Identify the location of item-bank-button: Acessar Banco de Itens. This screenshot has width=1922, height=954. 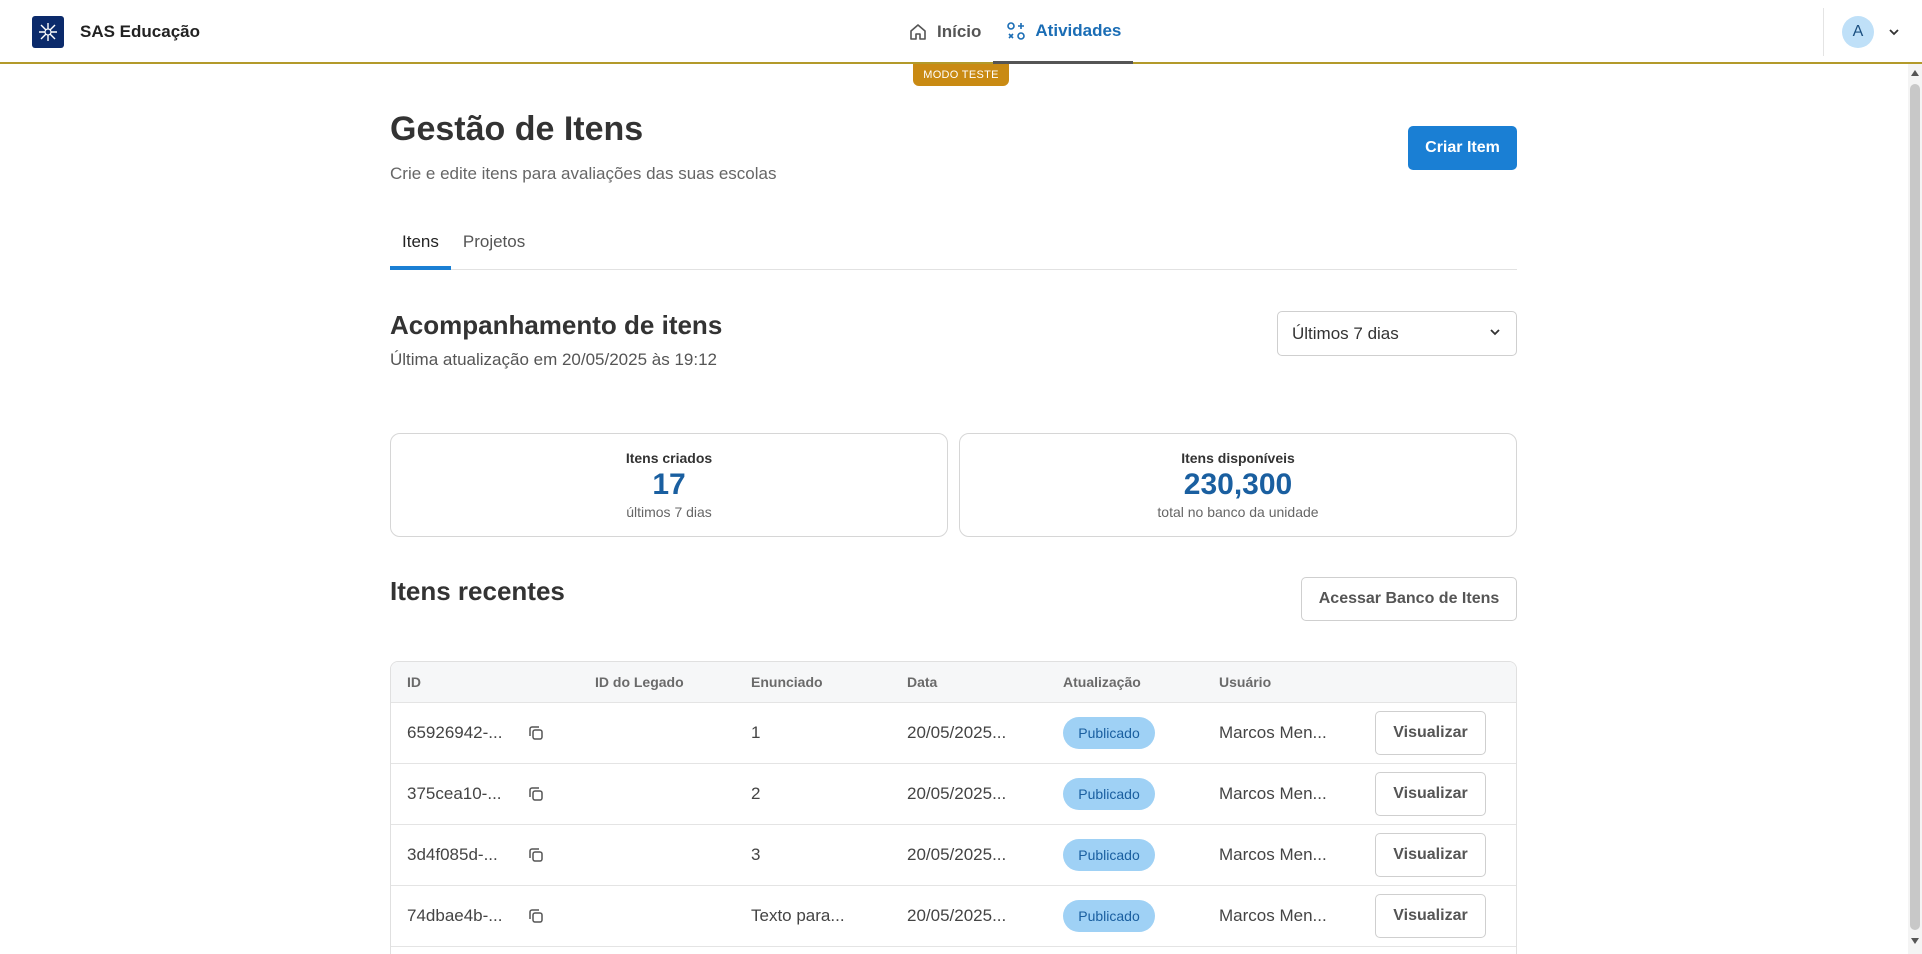
(1409, 599).